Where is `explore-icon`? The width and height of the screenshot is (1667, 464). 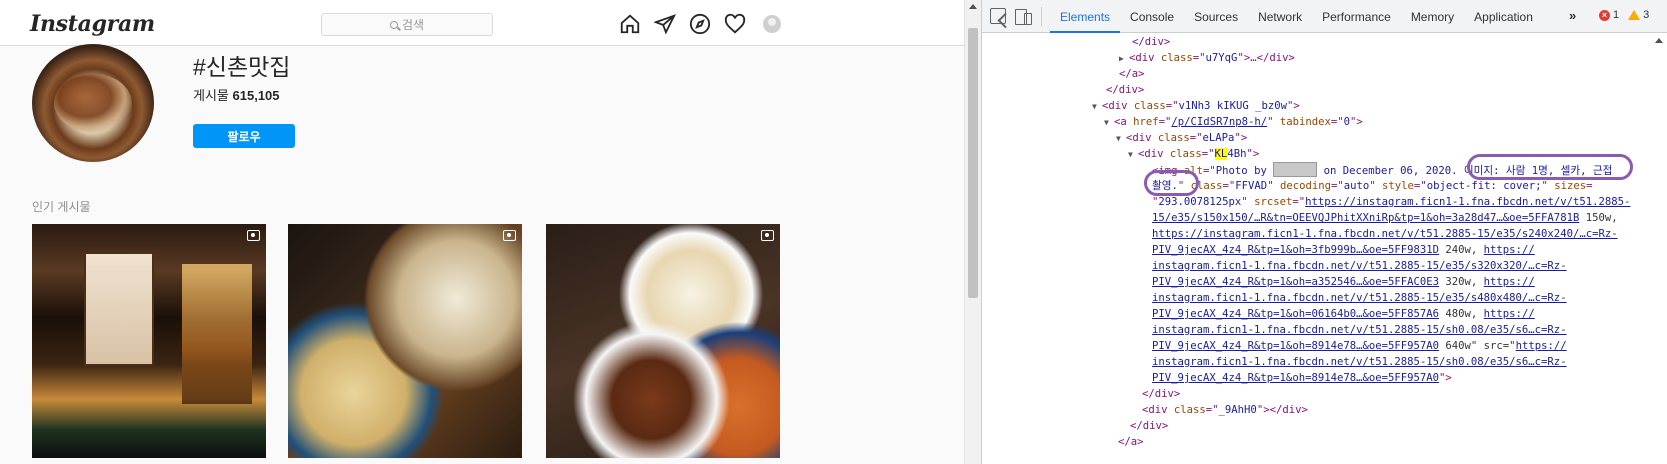
explore-icon is located at coordinates (700, 24).